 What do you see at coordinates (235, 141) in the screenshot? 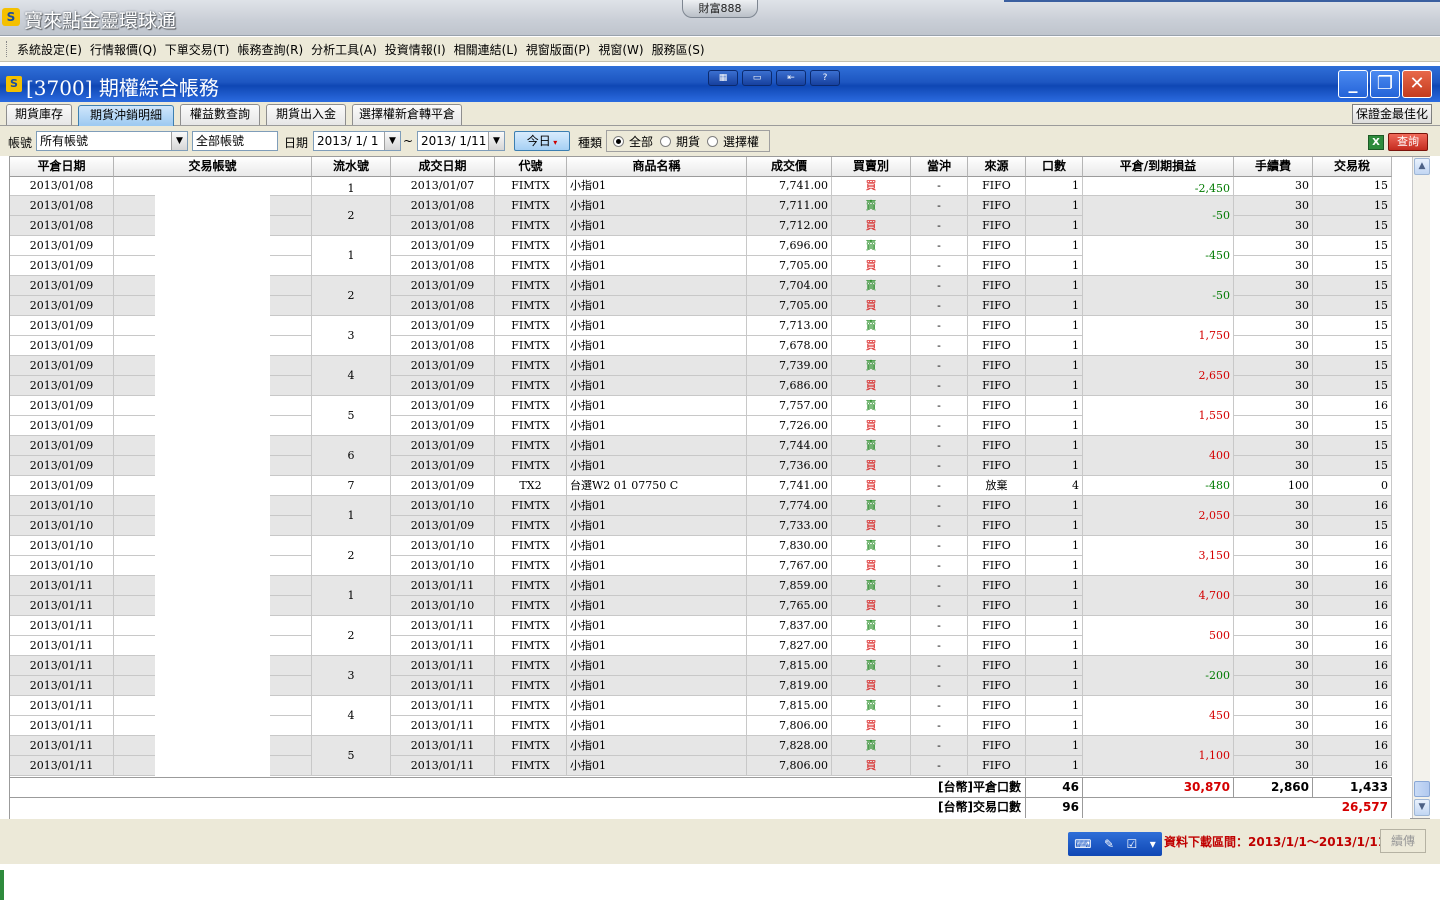
I see `account-all-field: 全部帳號` at bounding box center [235, 141].